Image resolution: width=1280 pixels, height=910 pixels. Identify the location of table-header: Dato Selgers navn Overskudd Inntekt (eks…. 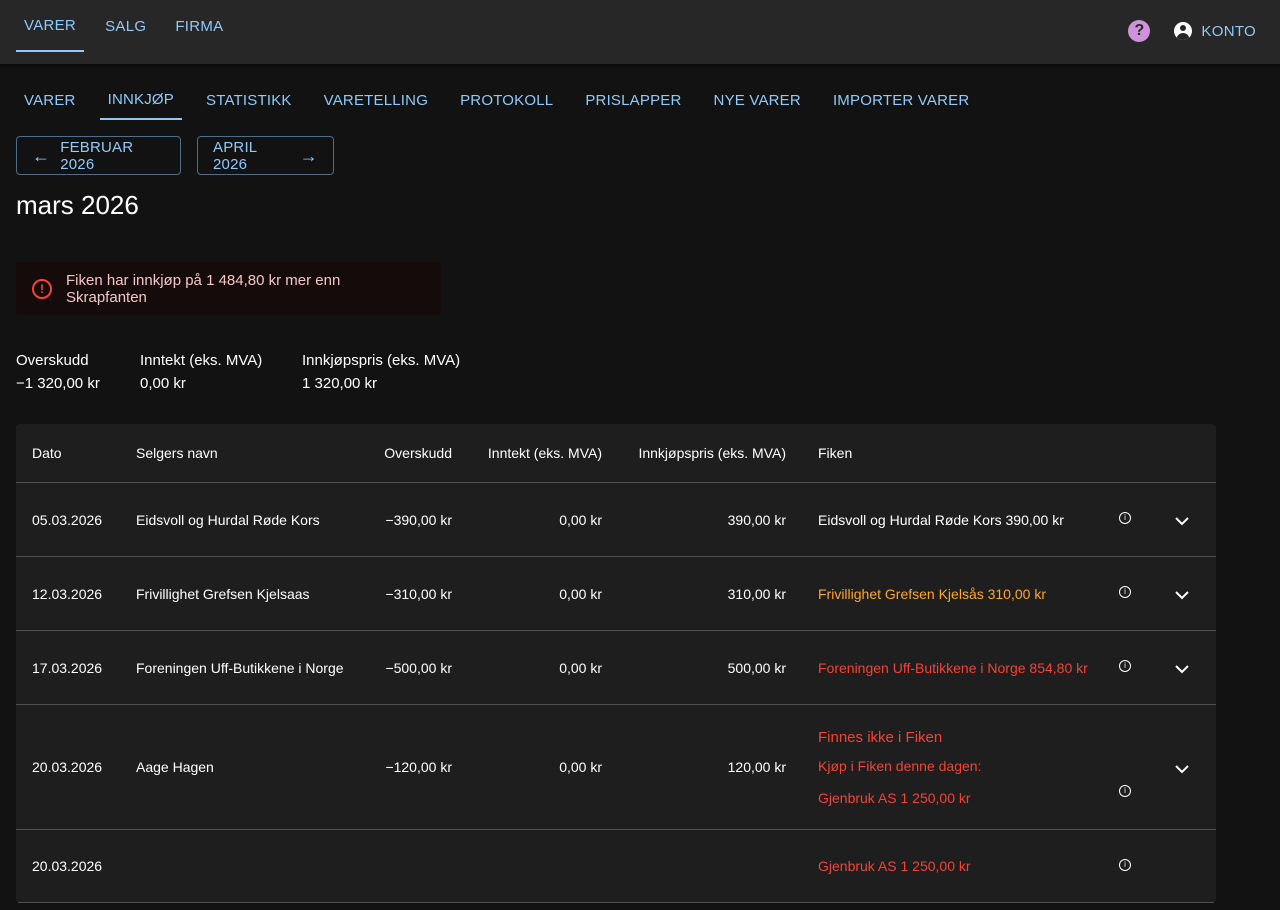
(616, 453).